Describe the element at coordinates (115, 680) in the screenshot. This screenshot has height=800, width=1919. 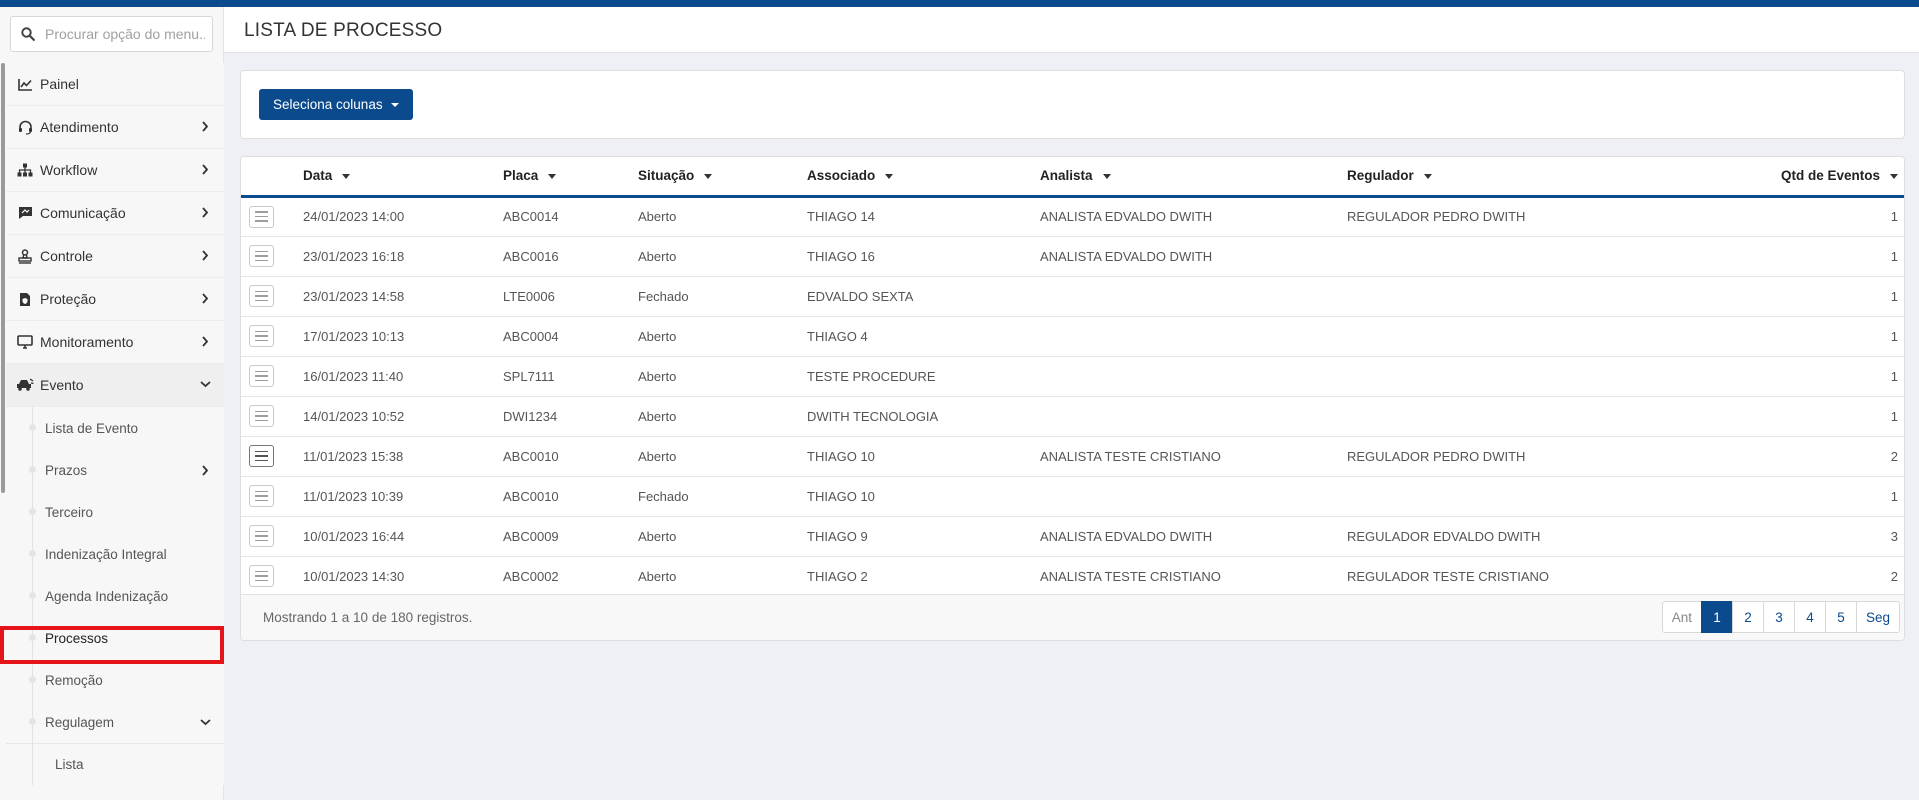
I see `submenu-item-remocao: Remoção` at that location.